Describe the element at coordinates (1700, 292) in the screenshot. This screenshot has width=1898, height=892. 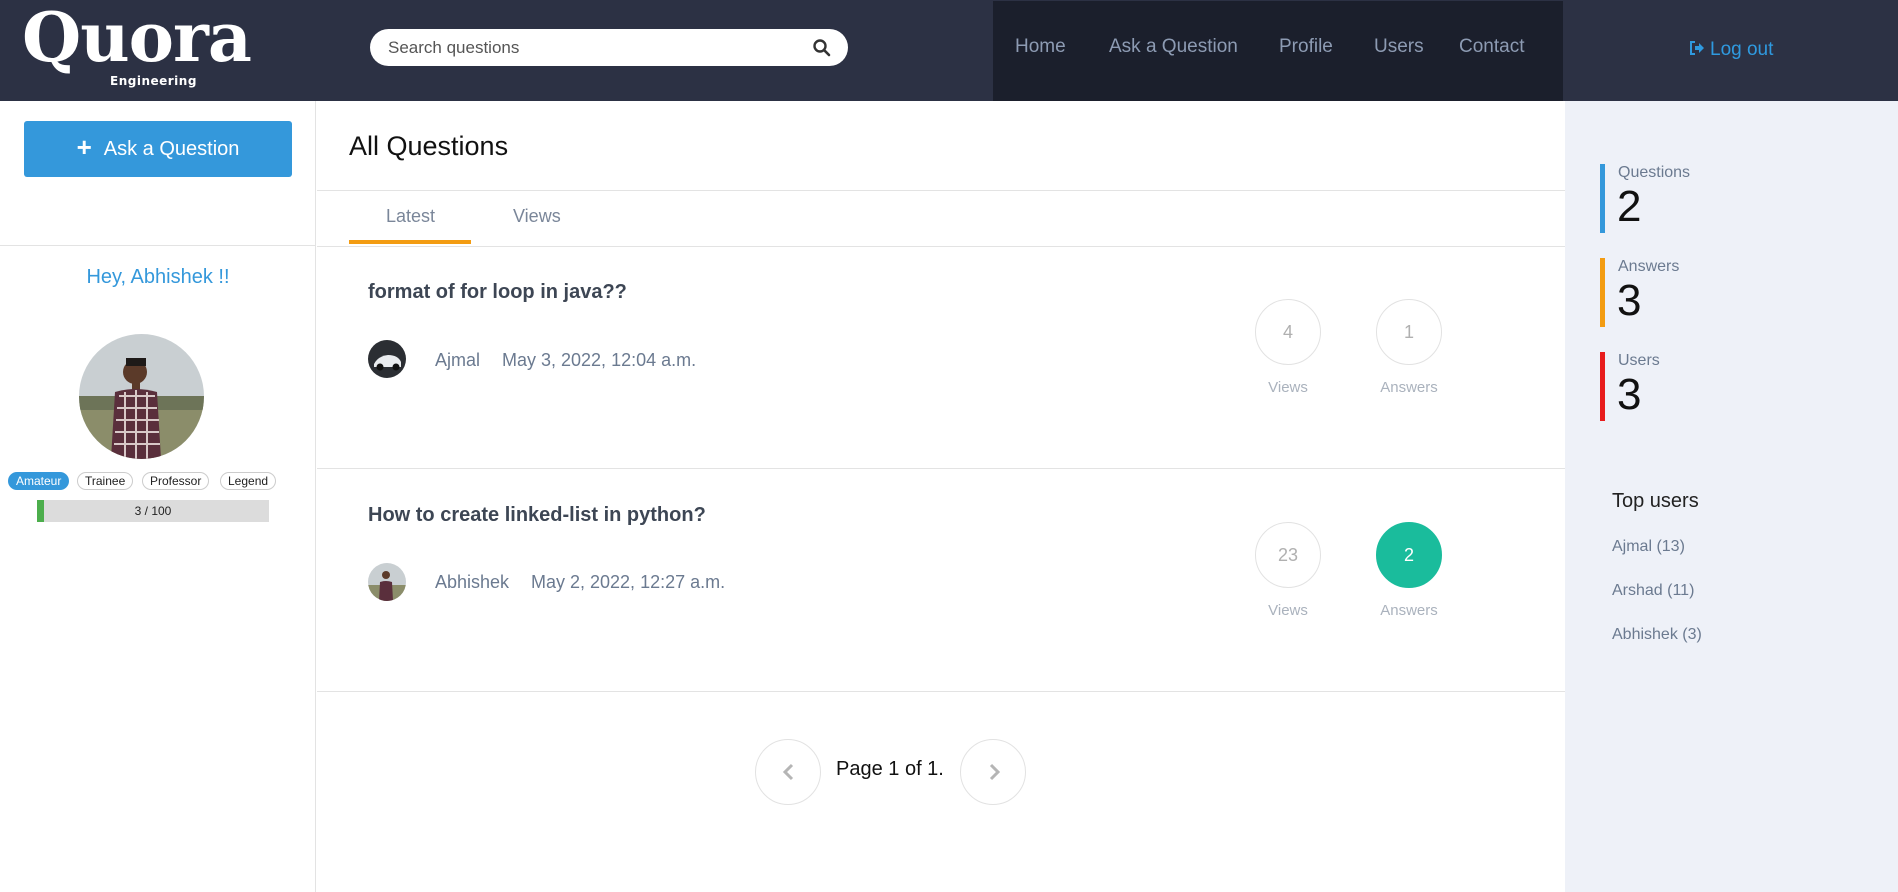
I see `stat-answers: Answers 3` at that location.